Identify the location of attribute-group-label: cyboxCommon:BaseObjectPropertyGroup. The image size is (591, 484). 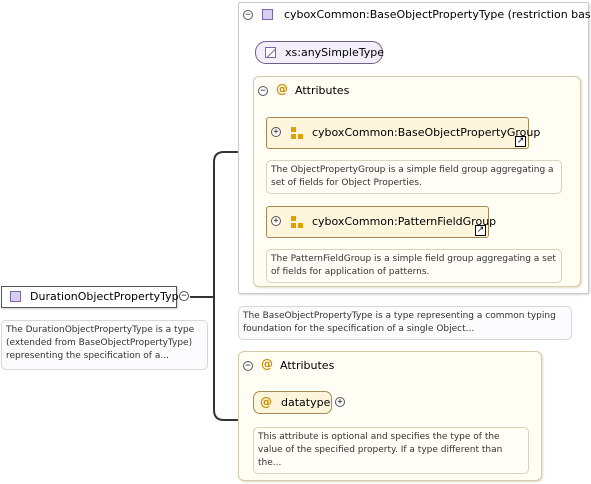
(426, 132).